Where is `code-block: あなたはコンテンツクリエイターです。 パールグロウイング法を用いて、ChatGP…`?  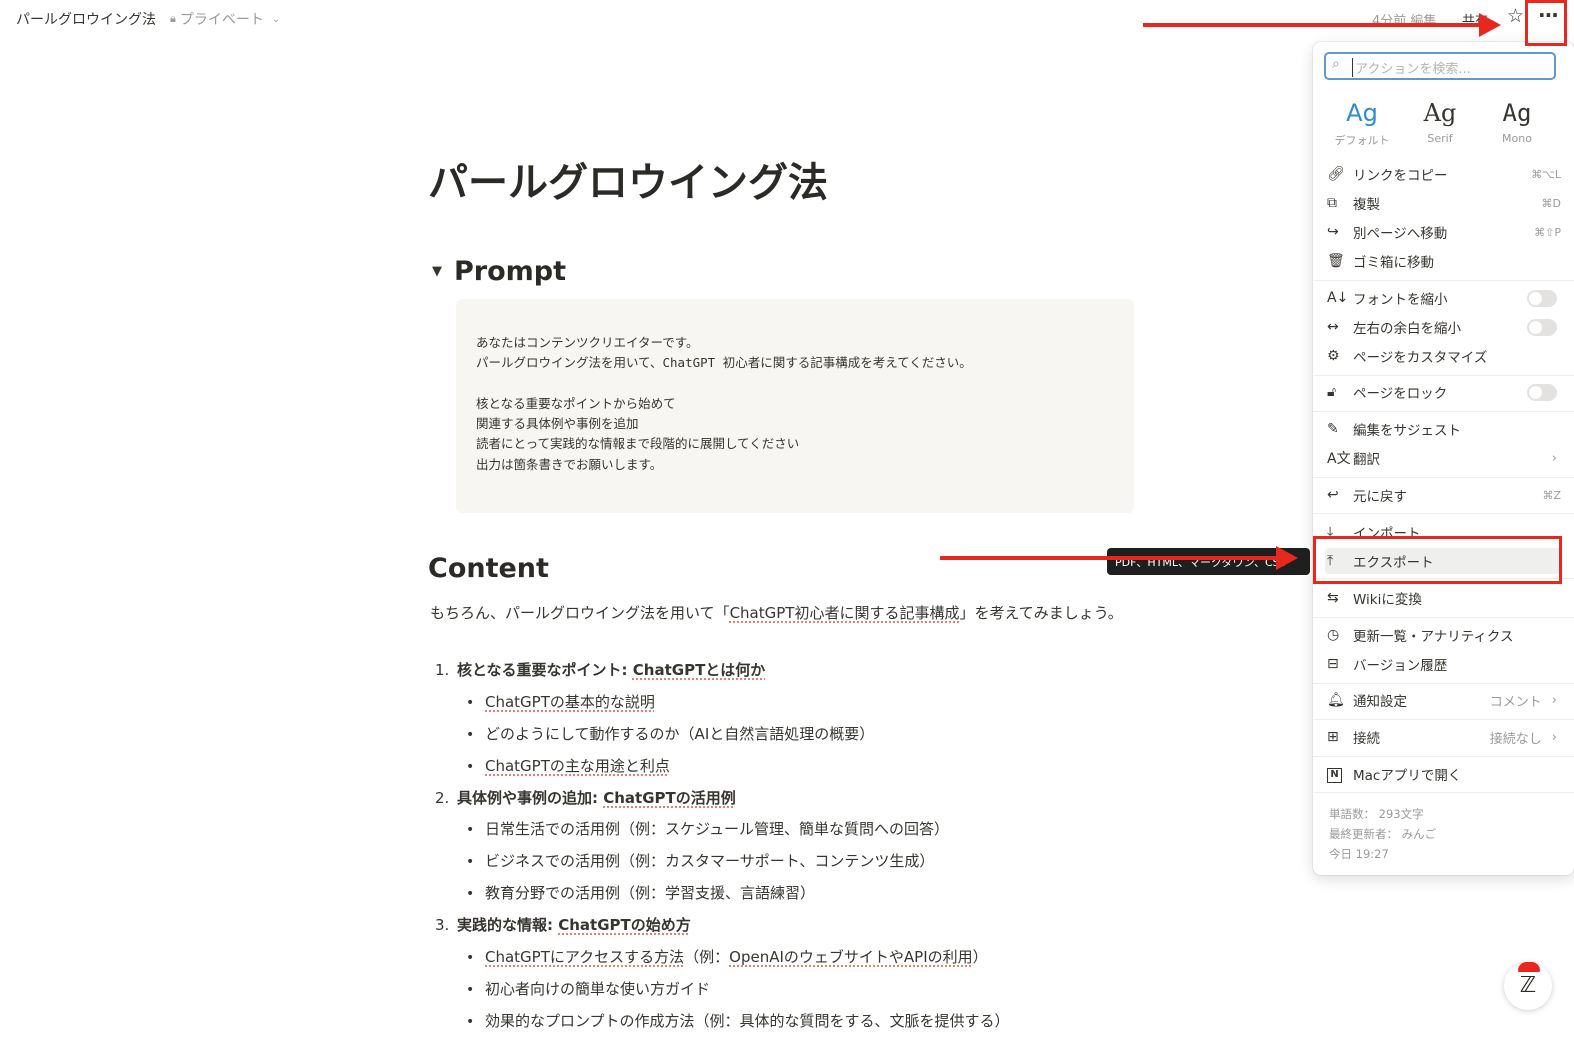 code-block: あなたはコンテンツクリエイターです。 パールグロウイング法を用いて、ChatGP… is located at coordinates (795, 406).